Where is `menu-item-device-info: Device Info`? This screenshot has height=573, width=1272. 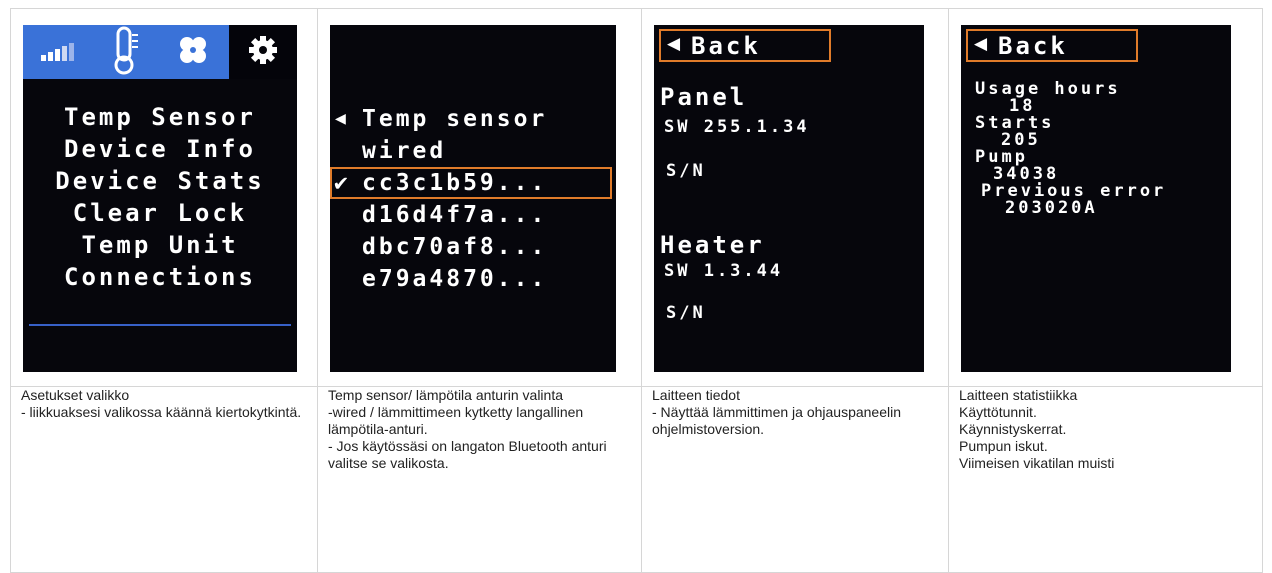
menu-item-device-info: Device Info is located at coordinates (160, 149).